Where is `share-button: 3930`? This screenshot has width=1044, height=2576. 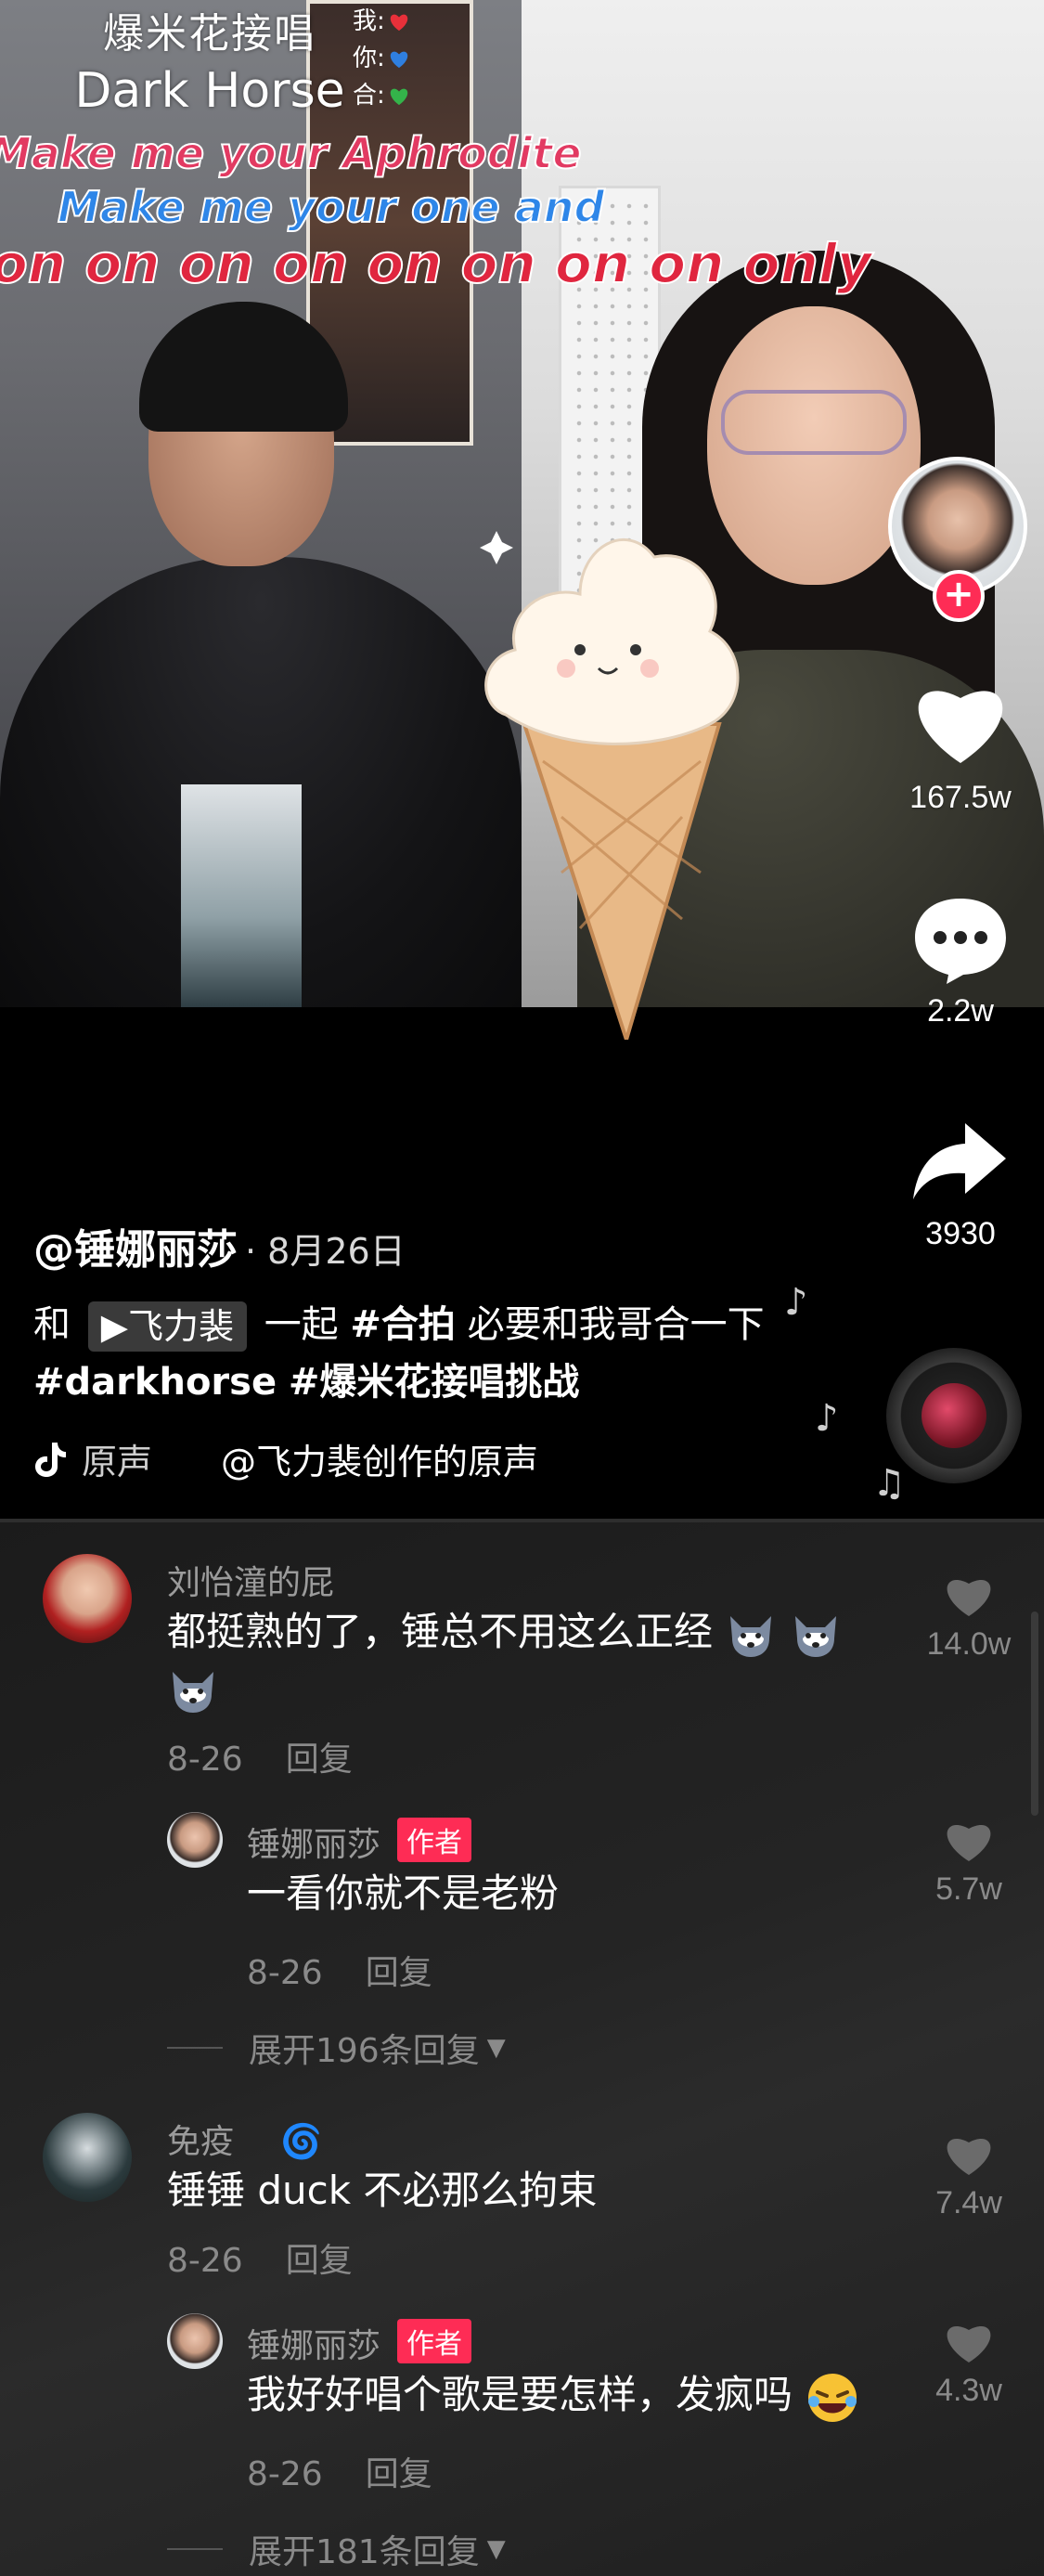 share-button: 3930 is located at coordinates (961, 1183).